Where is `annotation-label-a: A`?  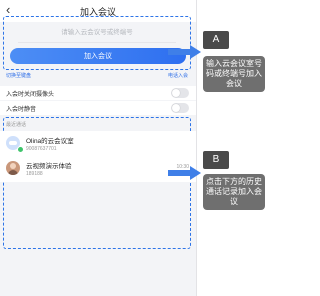
annotation-label-a: A is located at coordinates (216, 40).